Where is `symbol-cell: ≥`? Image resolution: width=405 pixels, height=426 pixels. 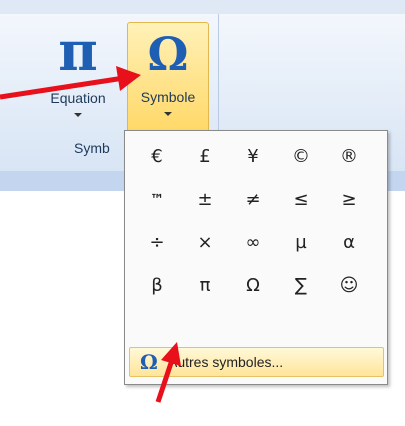 symbol-cell: ≥ is located at coordinates (349, 199).